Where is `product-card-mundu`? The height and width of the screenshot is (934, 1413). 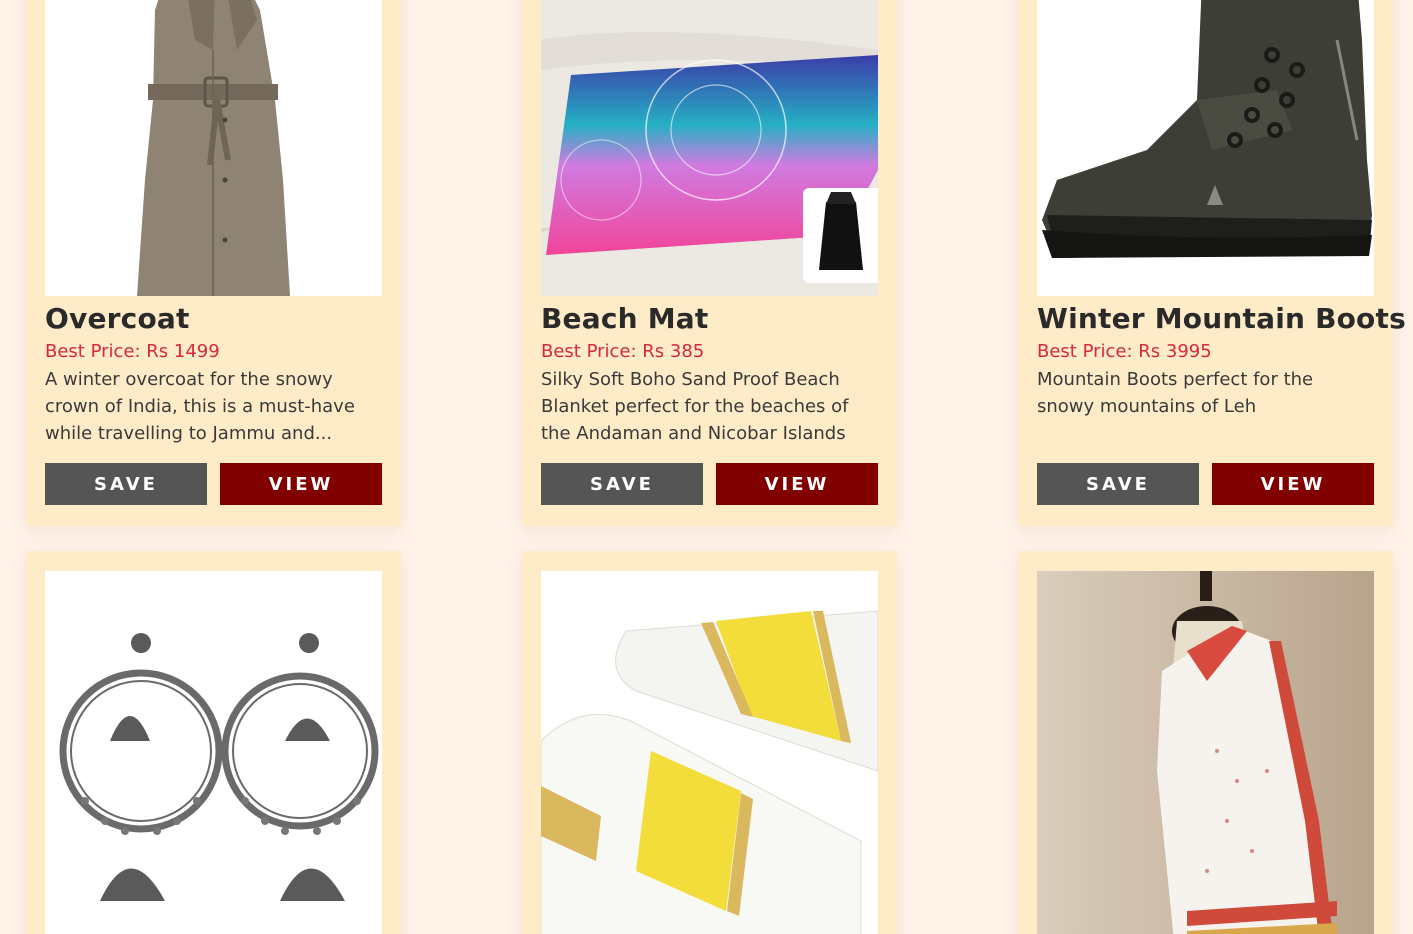
product-card-mundu is located at coordinates (709, 742).